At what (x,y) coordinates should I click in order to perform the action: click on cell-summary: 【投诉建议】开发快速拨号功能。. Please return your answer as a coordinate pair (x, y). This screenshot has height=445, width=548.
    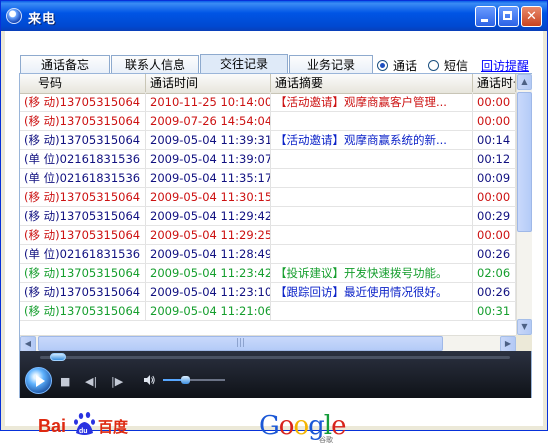
    Looking at the image, I should click on (372, 273).